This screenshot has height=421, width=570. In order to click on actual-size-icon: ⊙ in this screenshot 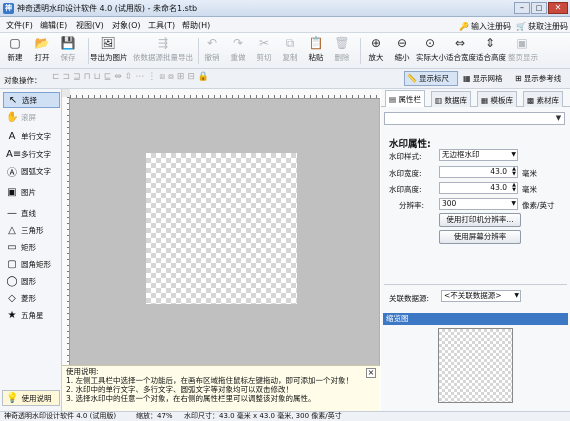, I will do `click(430, 43)`.